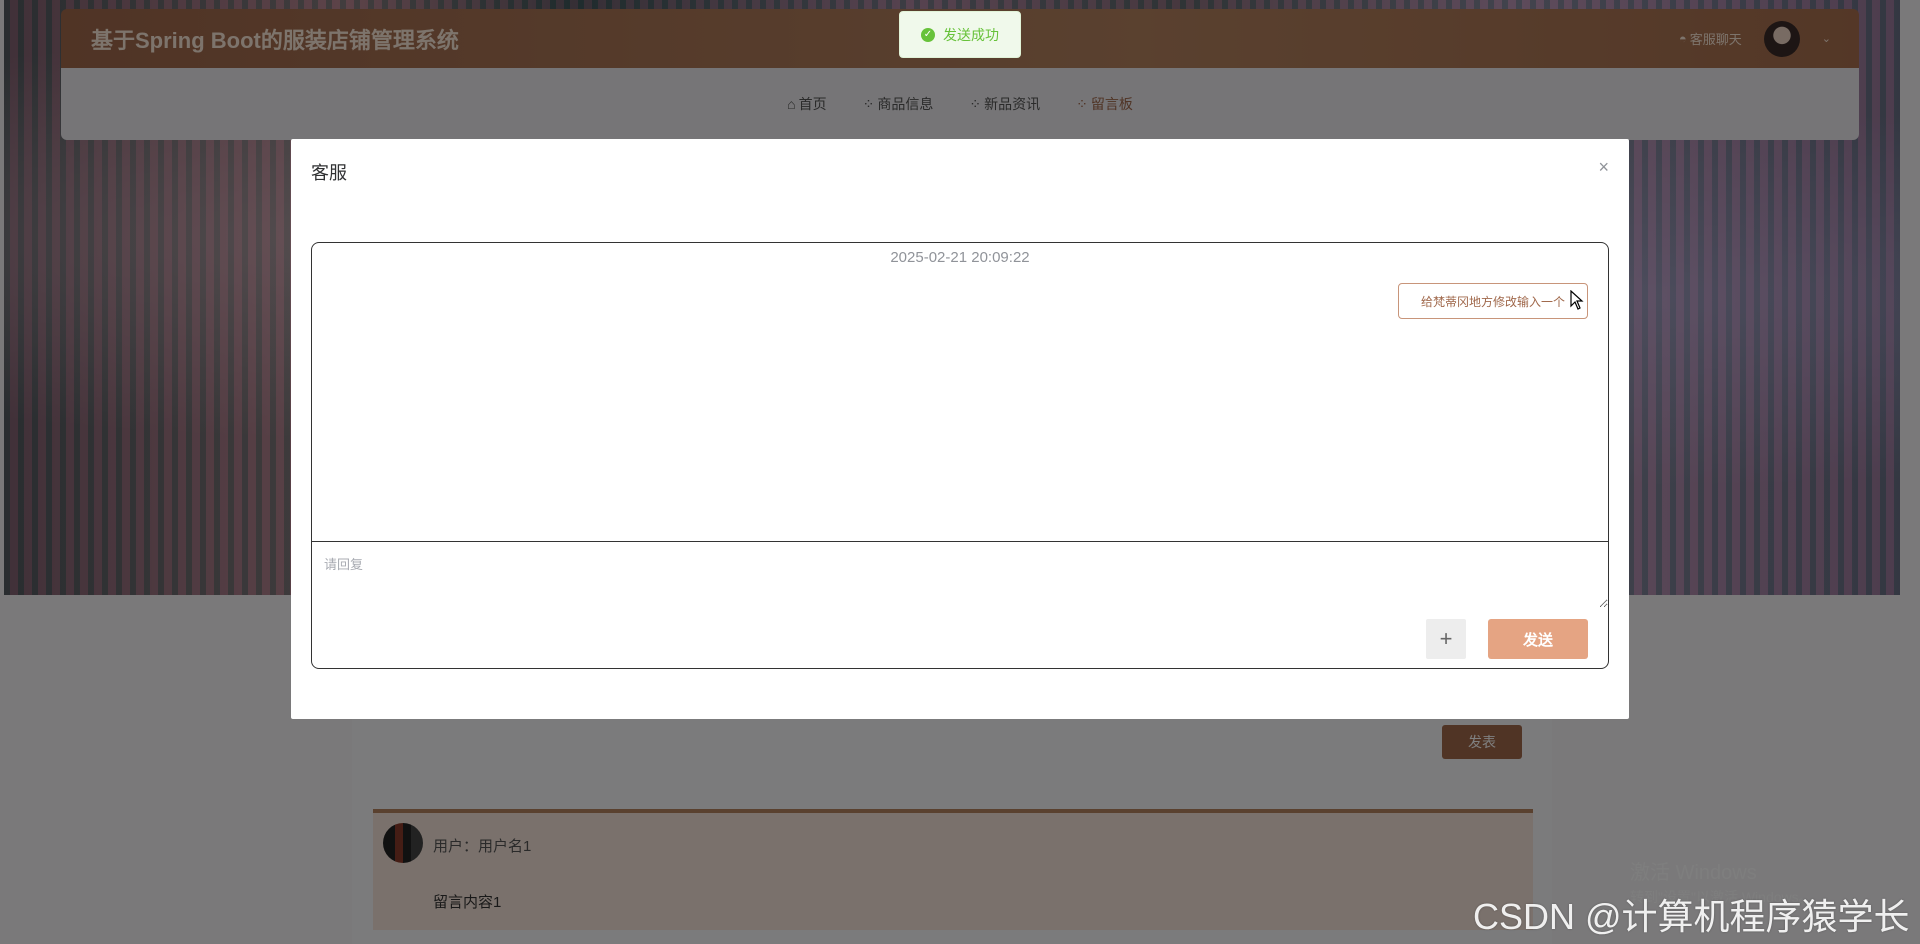  Describe the element at coordinates (1603, 167) in the screenshot. I see `close-icon: ×` at that location.